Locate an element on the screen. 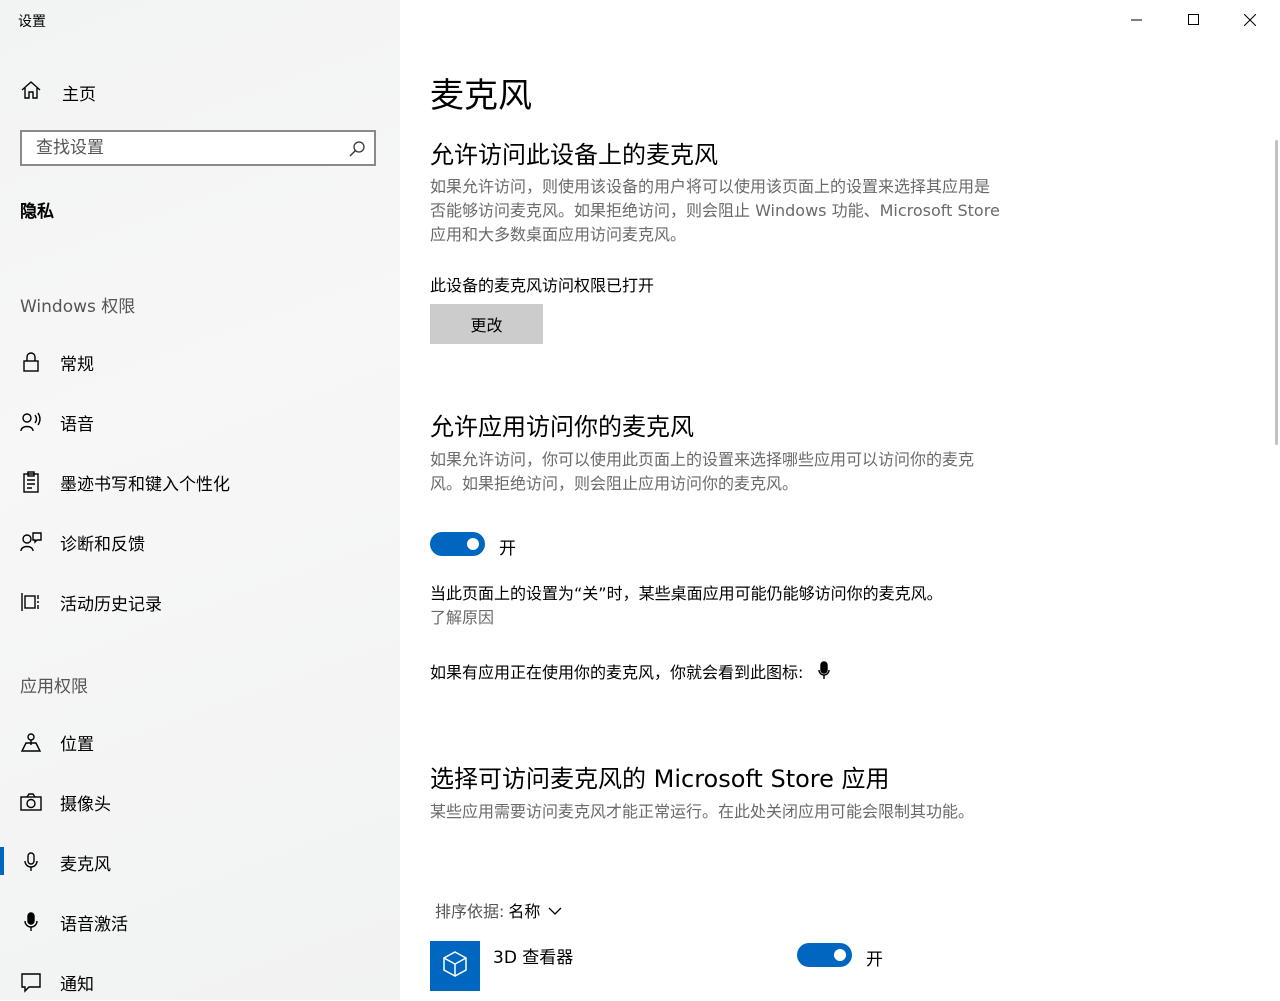 This screenshot has width=1280, height=1001. camera-icon is located at coordinates (31, 802).